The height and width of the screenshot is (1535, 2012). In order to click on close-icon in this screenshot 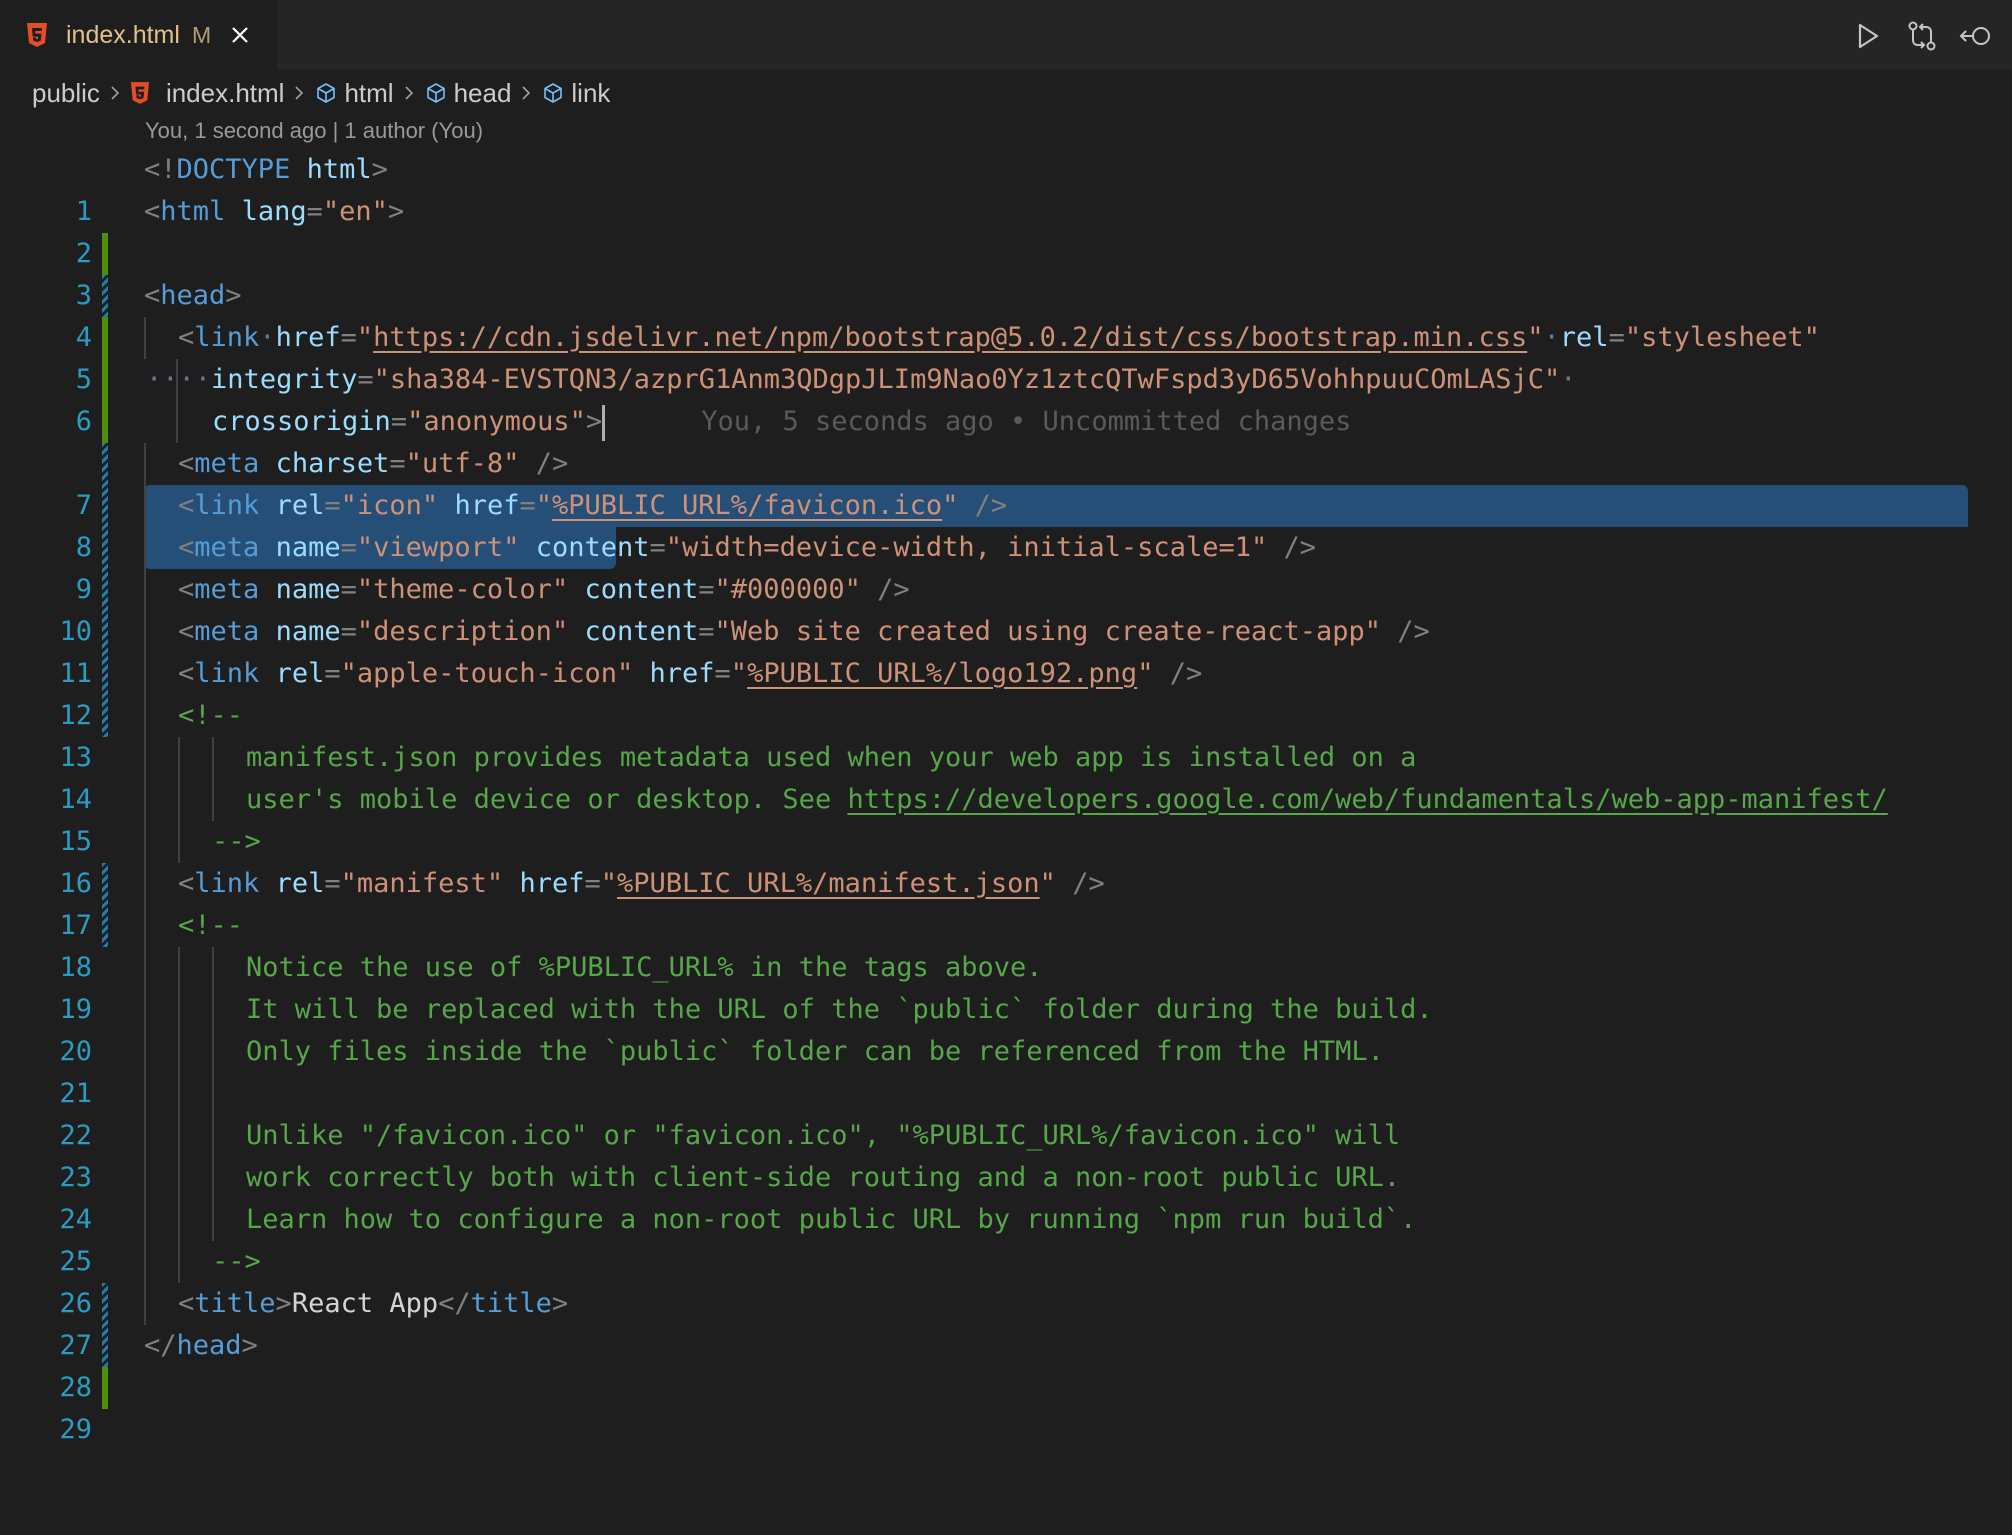, I will do `click(240, 35)`.